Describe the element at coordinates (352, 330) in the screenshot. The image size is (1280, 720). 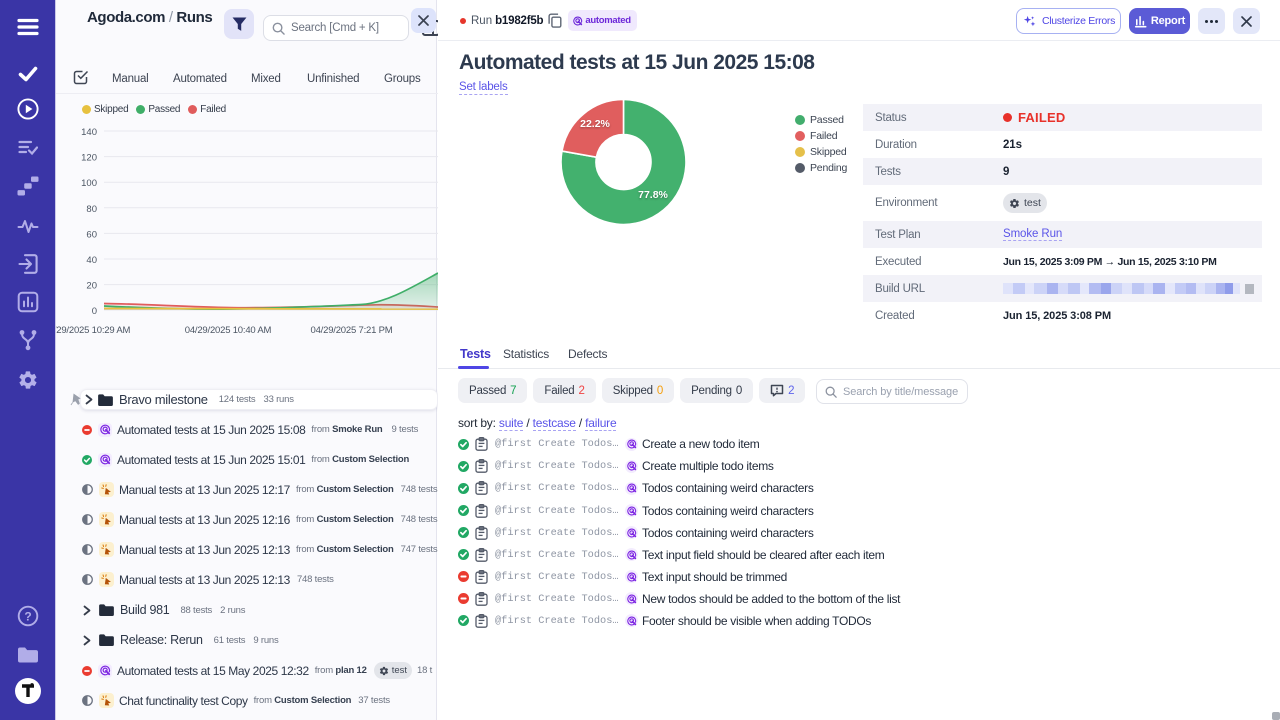
I see `svg-text: 04/29/2025 7:21 PM` at that location.